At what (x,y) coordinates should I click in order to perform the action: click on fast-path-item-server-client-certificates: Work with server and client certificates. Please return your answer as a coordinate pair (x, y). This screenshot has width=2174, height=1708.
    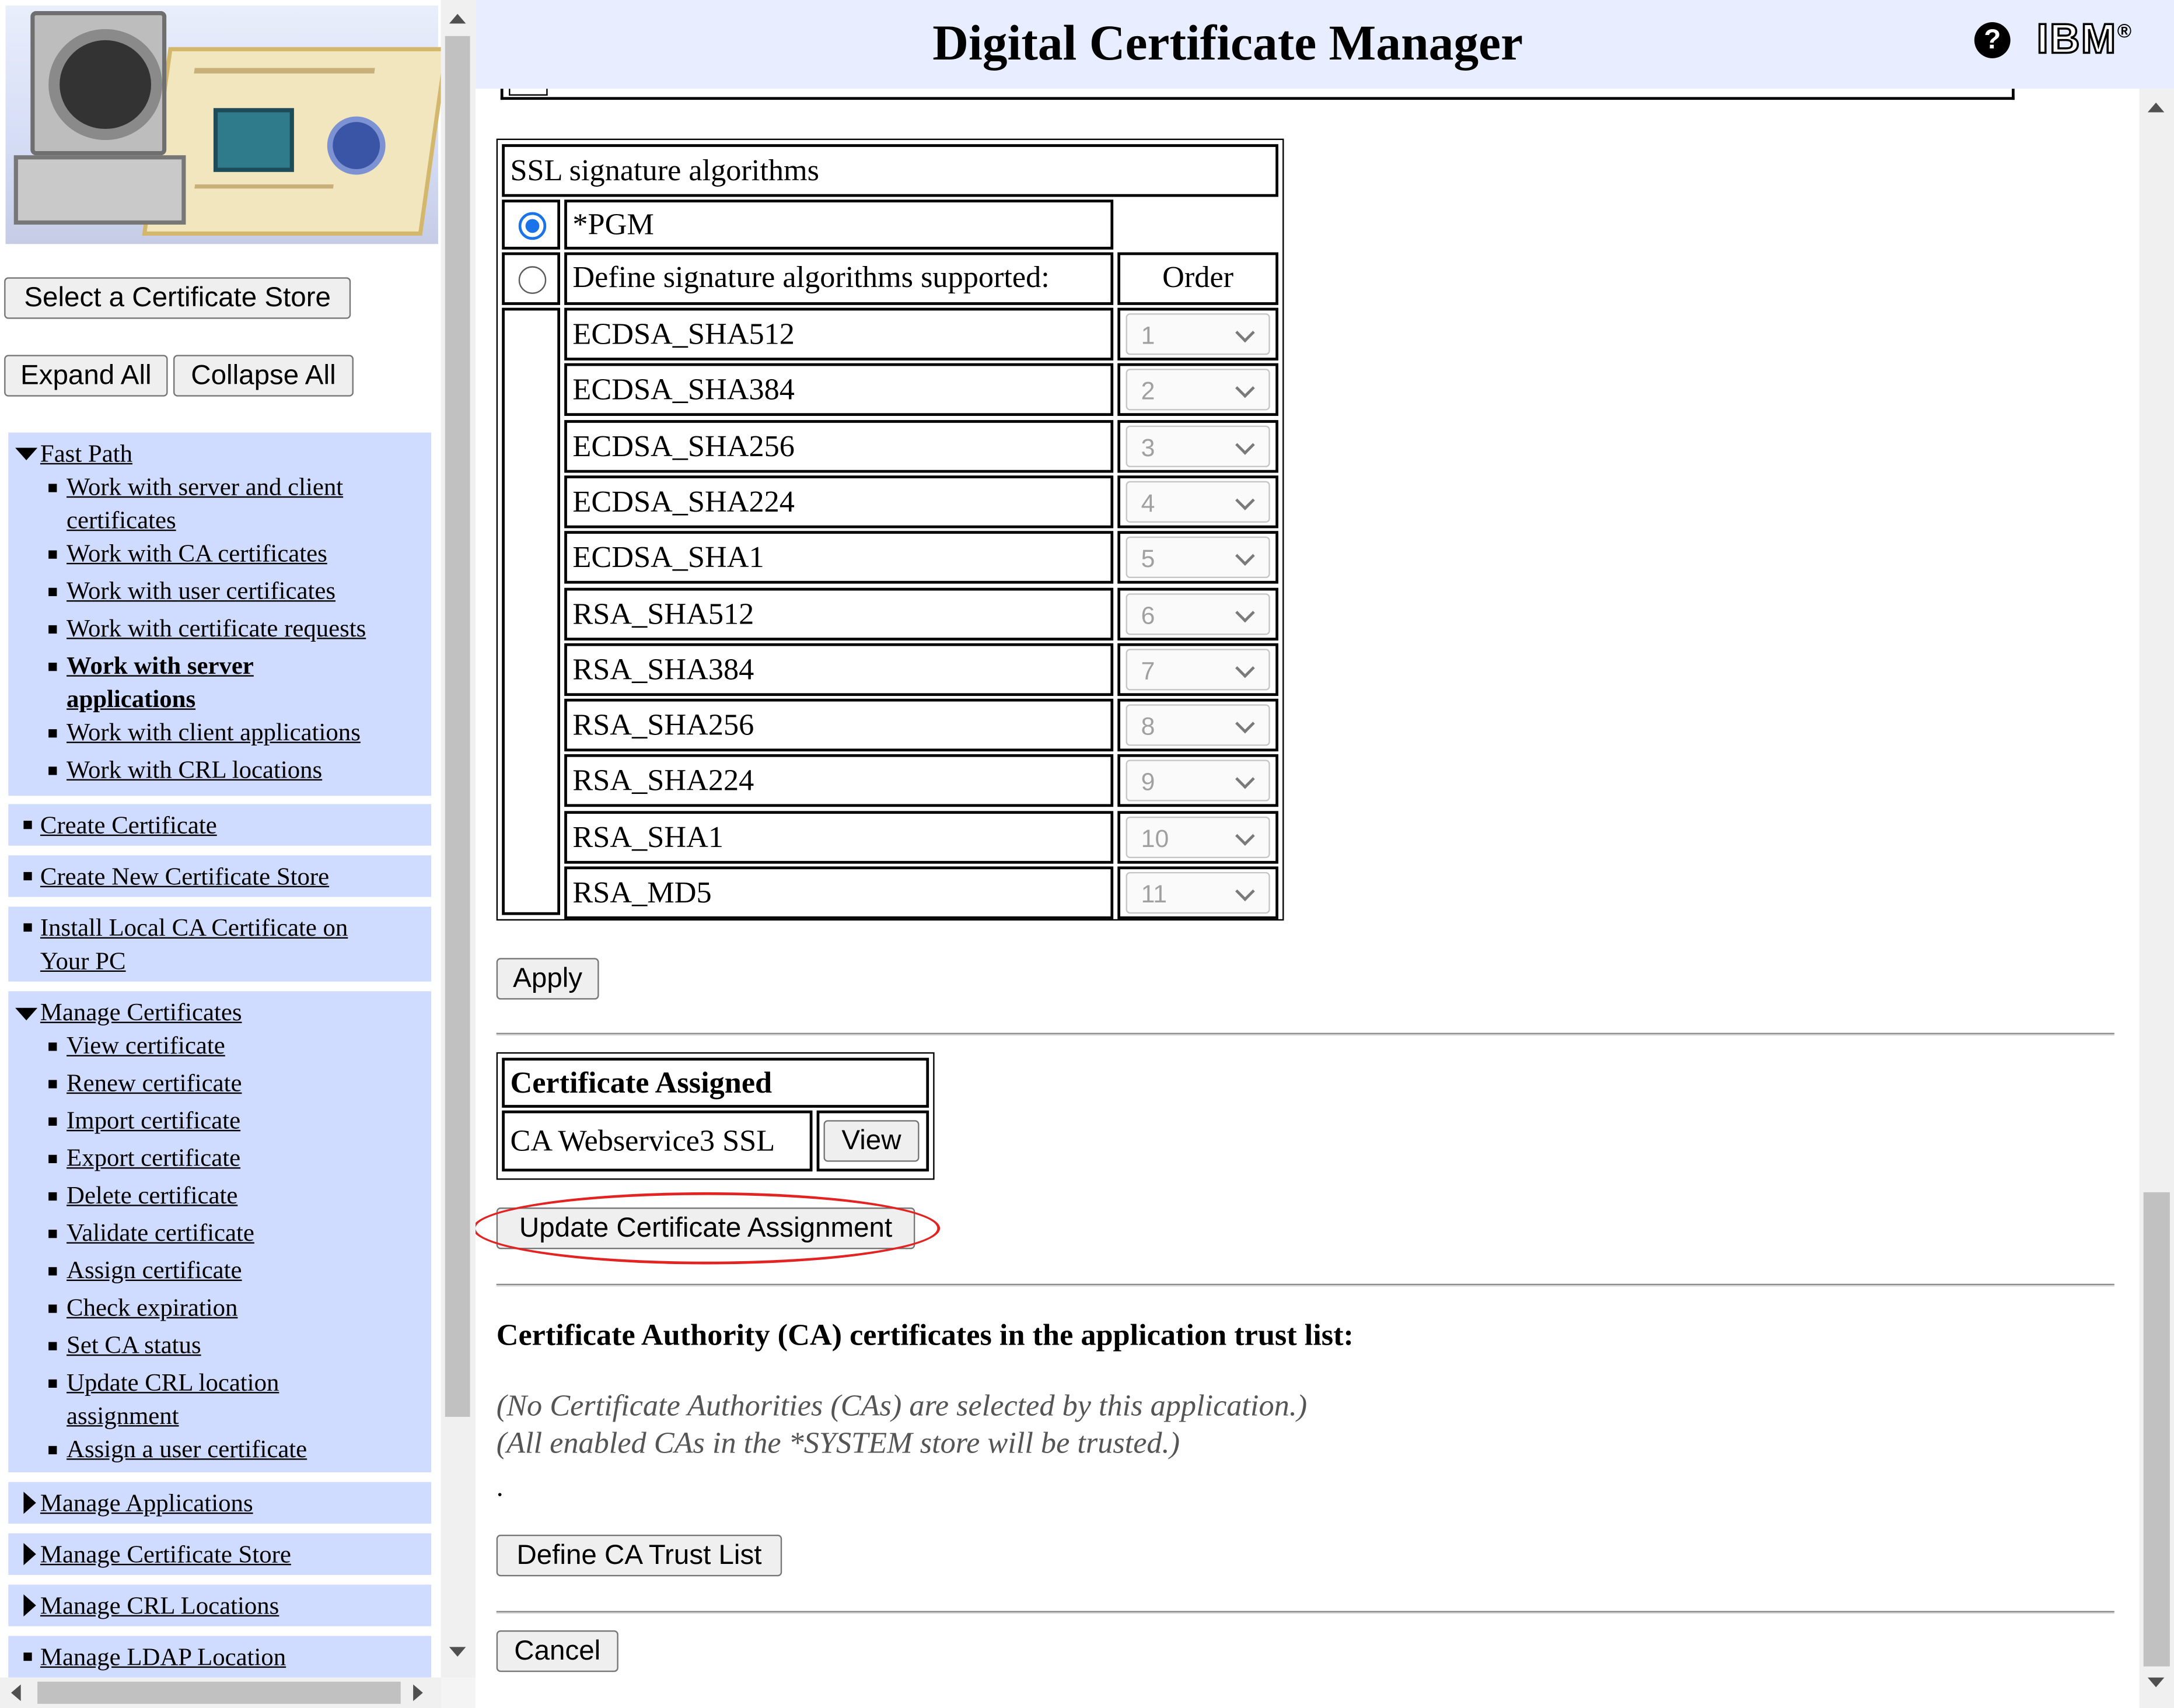
    Looking at the image, I should click on (196, 503).